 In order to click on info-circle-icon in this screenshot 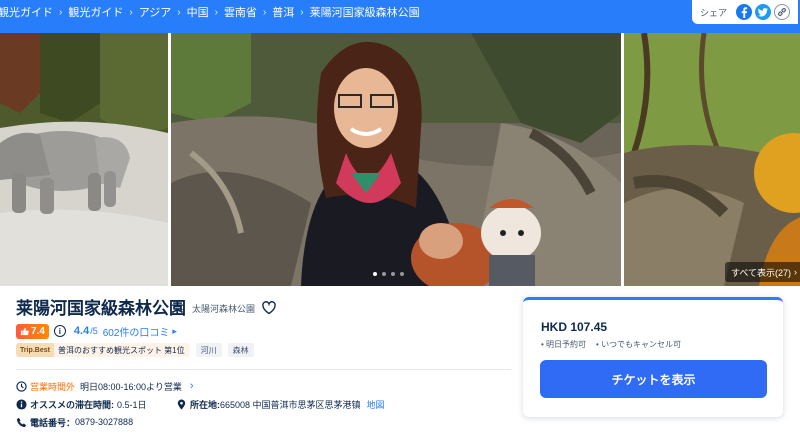, I will do `click(21, 404)`.